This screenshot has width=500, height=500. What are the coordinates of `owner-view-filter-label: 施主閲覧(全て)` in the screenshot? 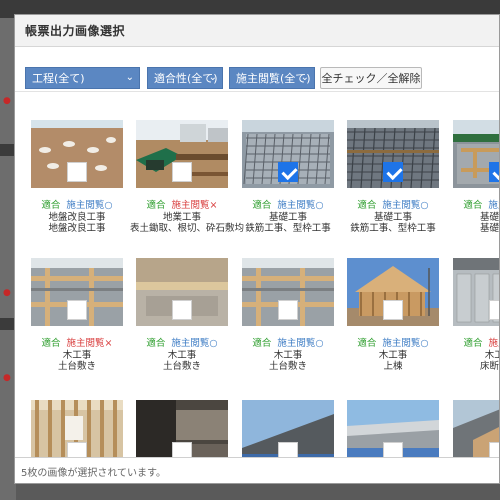 It's located at (273, 78).